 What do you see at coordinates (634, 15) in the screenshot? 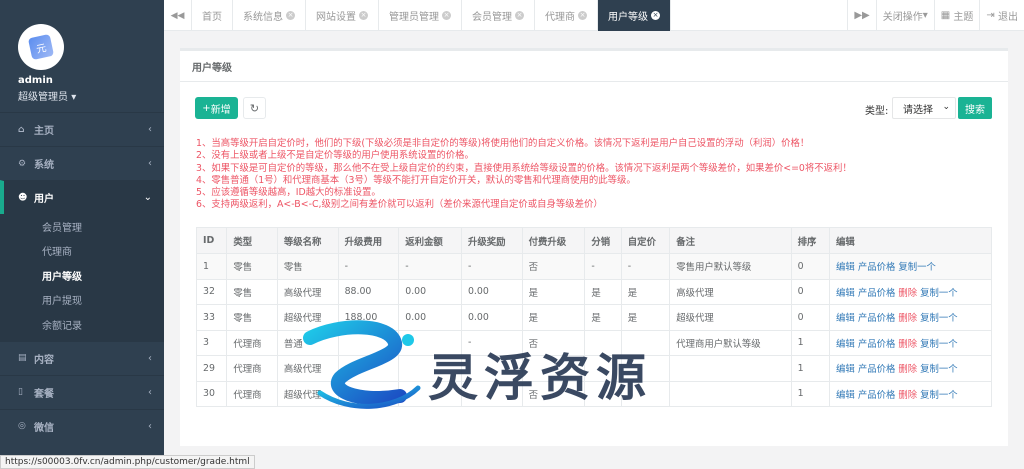
I see `tab-user-level: 用户等级 ×` at bounding box center [634, 15].